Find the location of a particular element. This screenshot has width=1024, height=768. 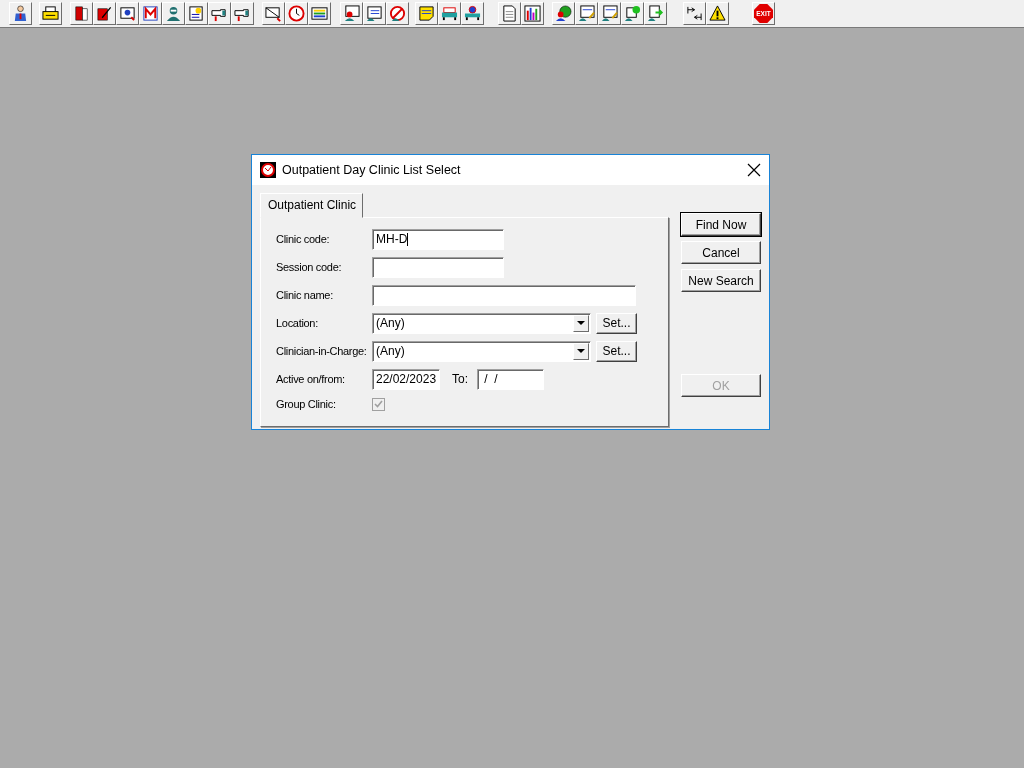

monitor-person-button is located at coordinates (351, 13).